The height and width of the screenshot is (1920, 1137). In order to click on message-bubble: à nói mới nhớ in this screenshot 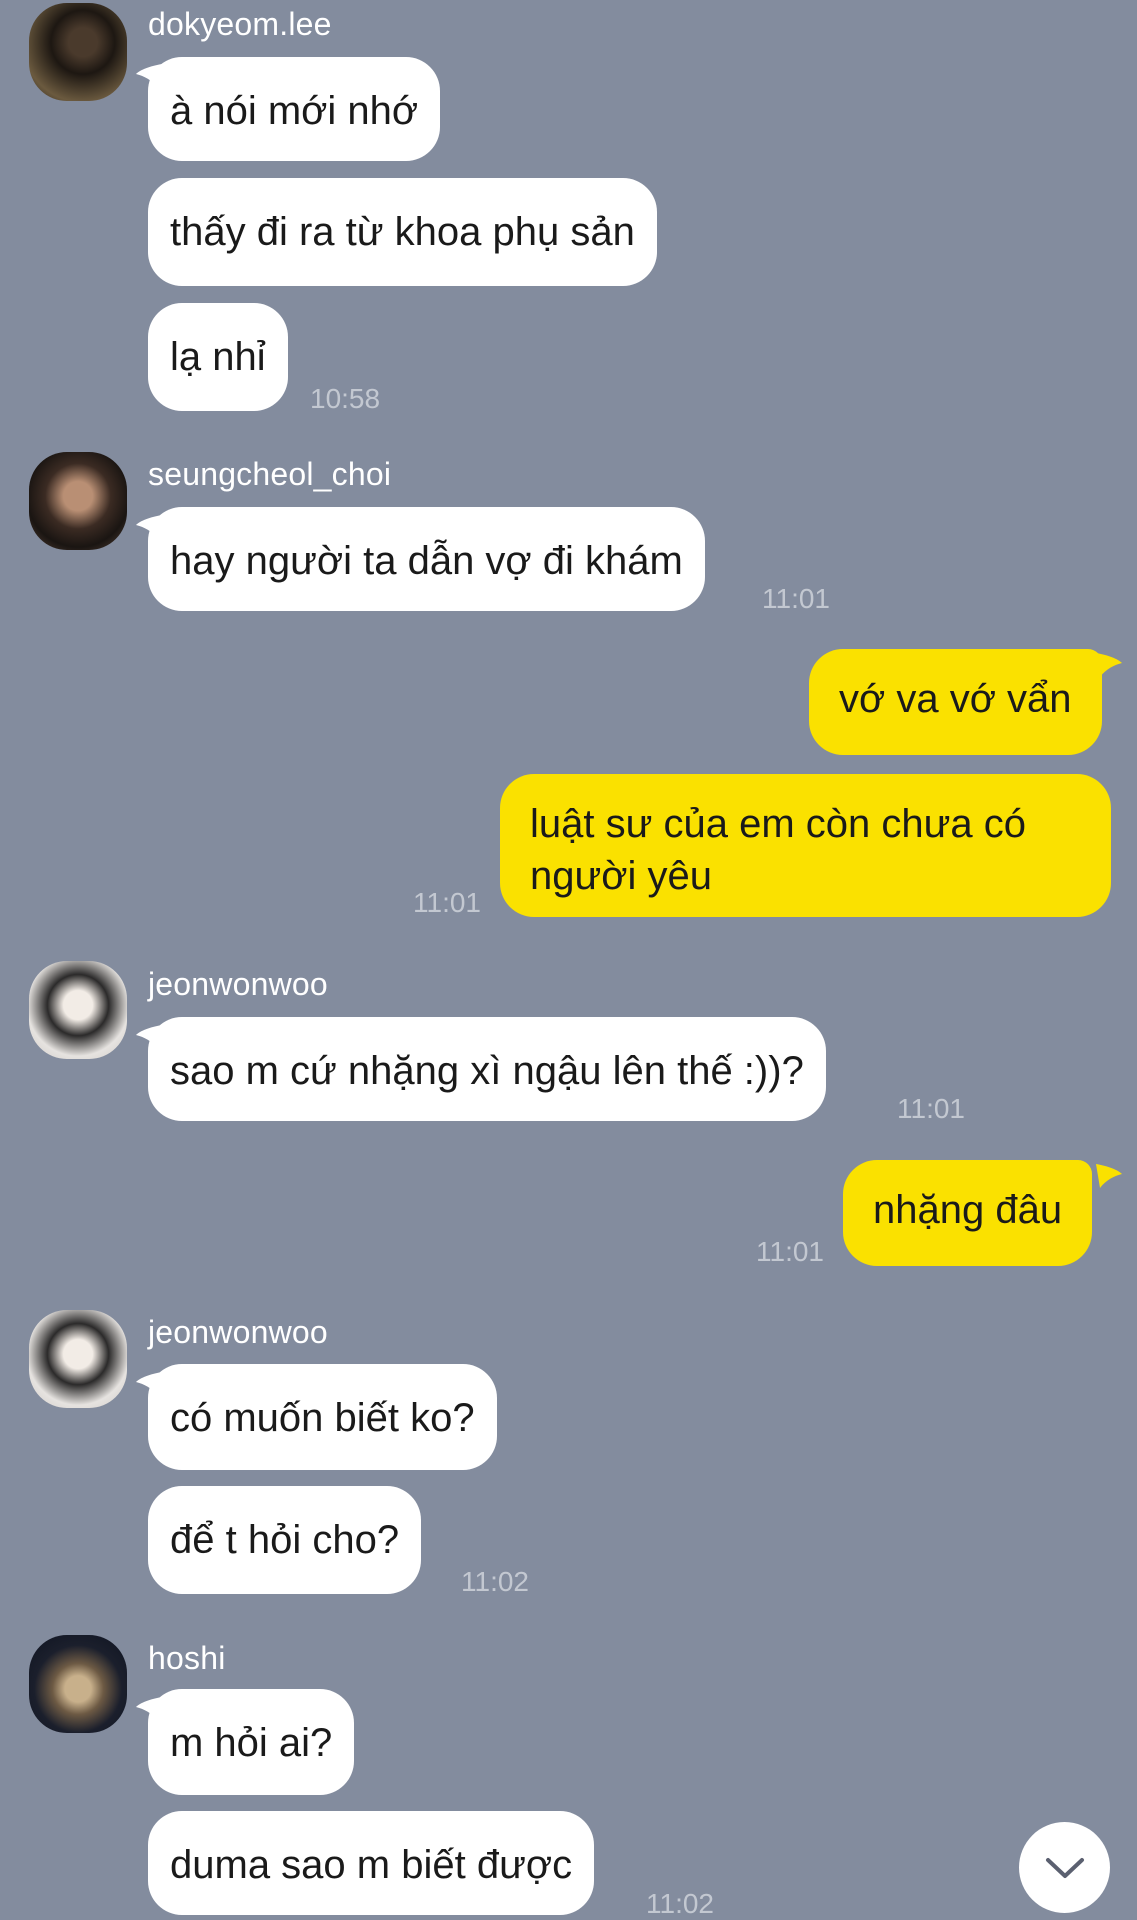, I will do `click(294, 109)`.